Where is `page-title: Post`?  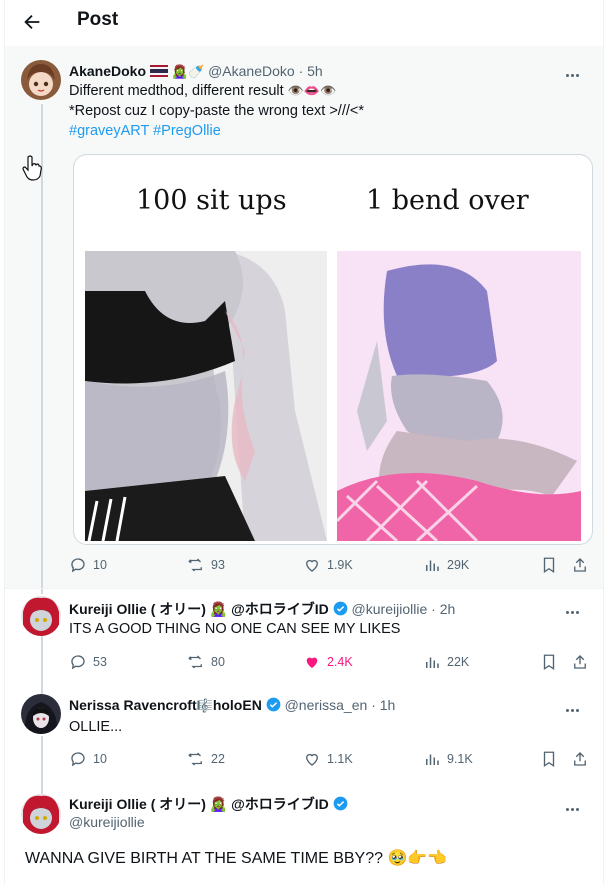 page-title: Post is located at coordinates (98, 19).